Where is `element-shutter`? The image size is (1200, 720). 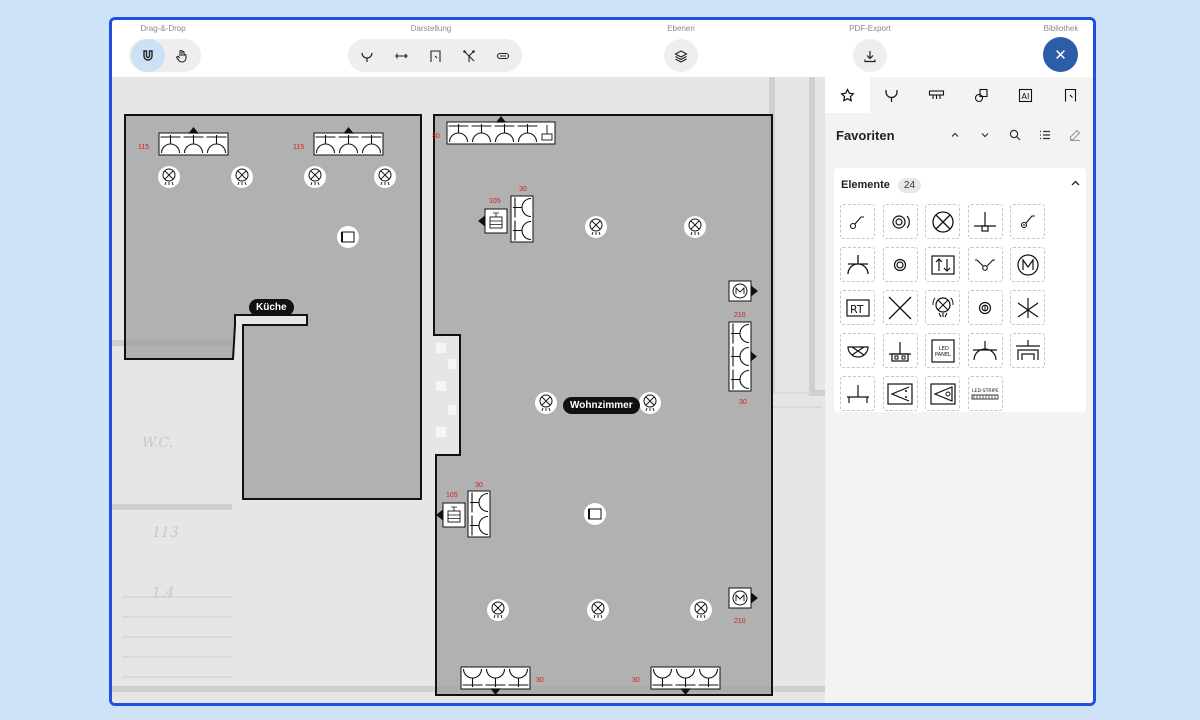
element-shutter is located at coordinates (942, 264).